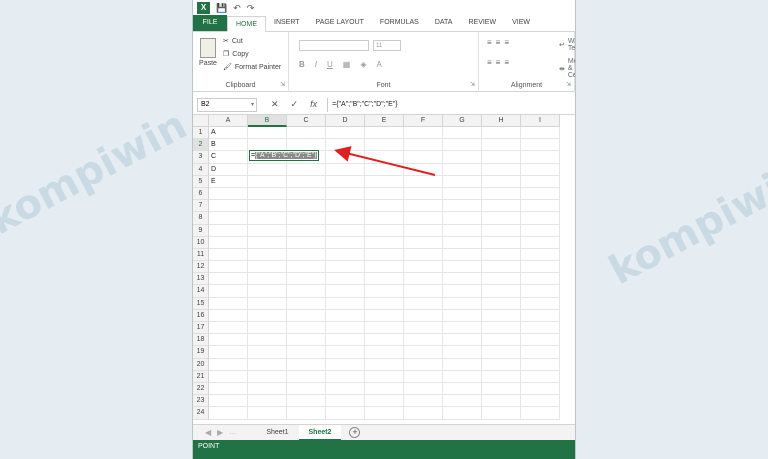 The image size is (768, 459). What do you see at coordinates (320, 432) in the screenshot?
I see `sheet-tab-sheet2: Sheet2` at bounding box center [320, 432].